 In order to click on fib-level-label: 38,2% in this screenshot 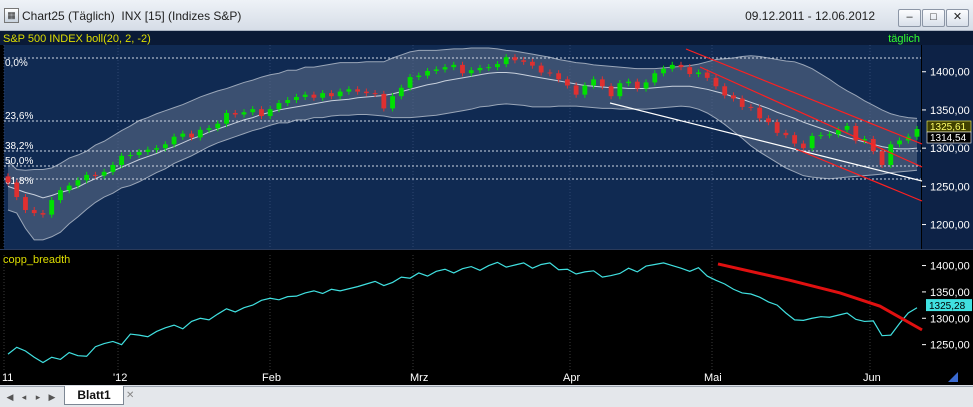, I will do `click(19, 146)`.